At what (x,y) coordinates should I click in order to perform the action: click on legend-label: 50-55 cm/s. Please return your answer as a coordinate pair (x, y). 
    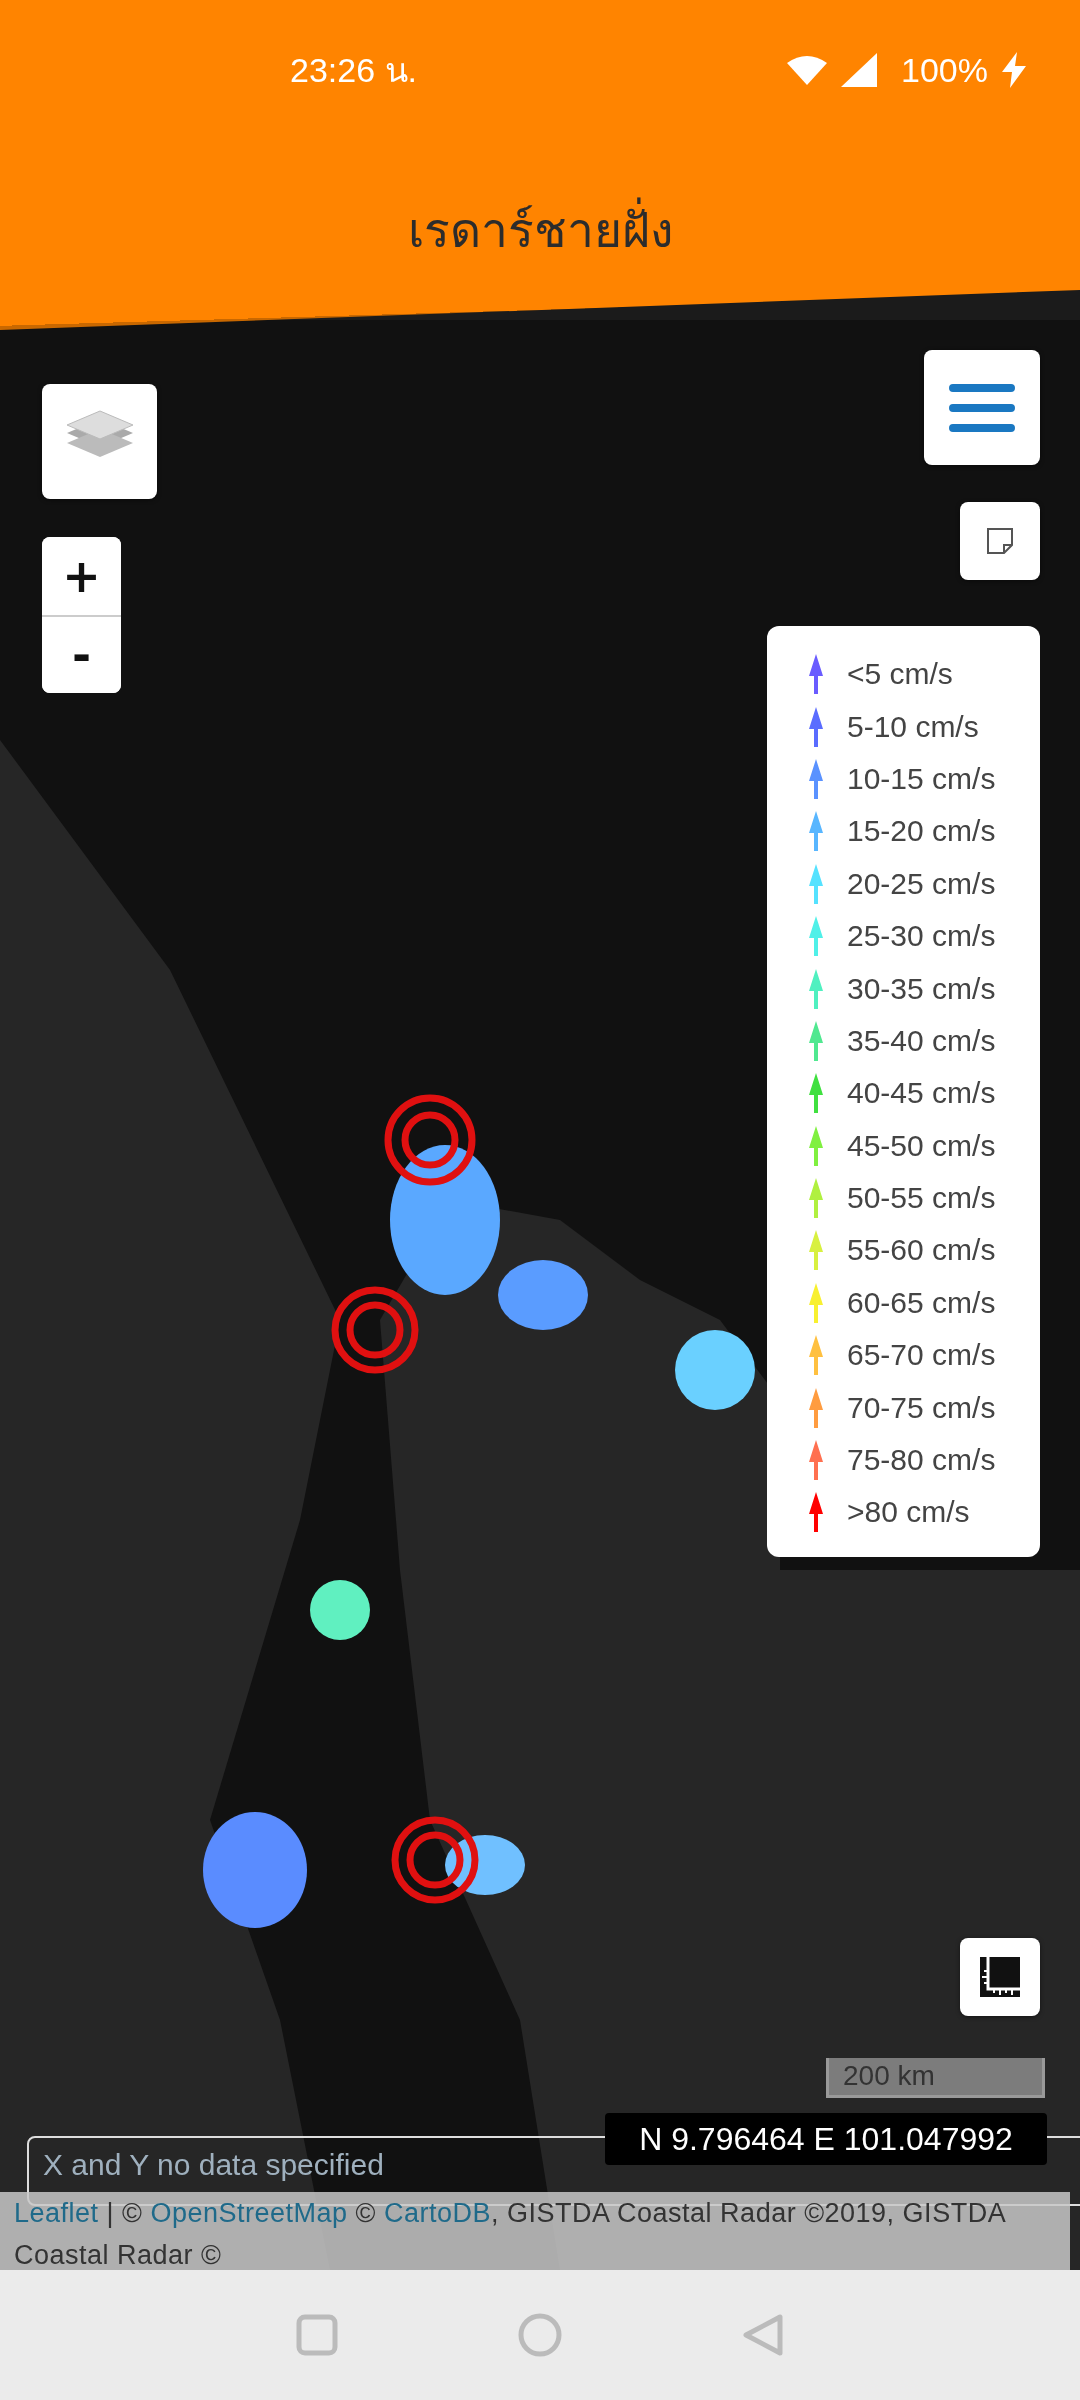
    Looking at the image, I should click on (921, 1198).